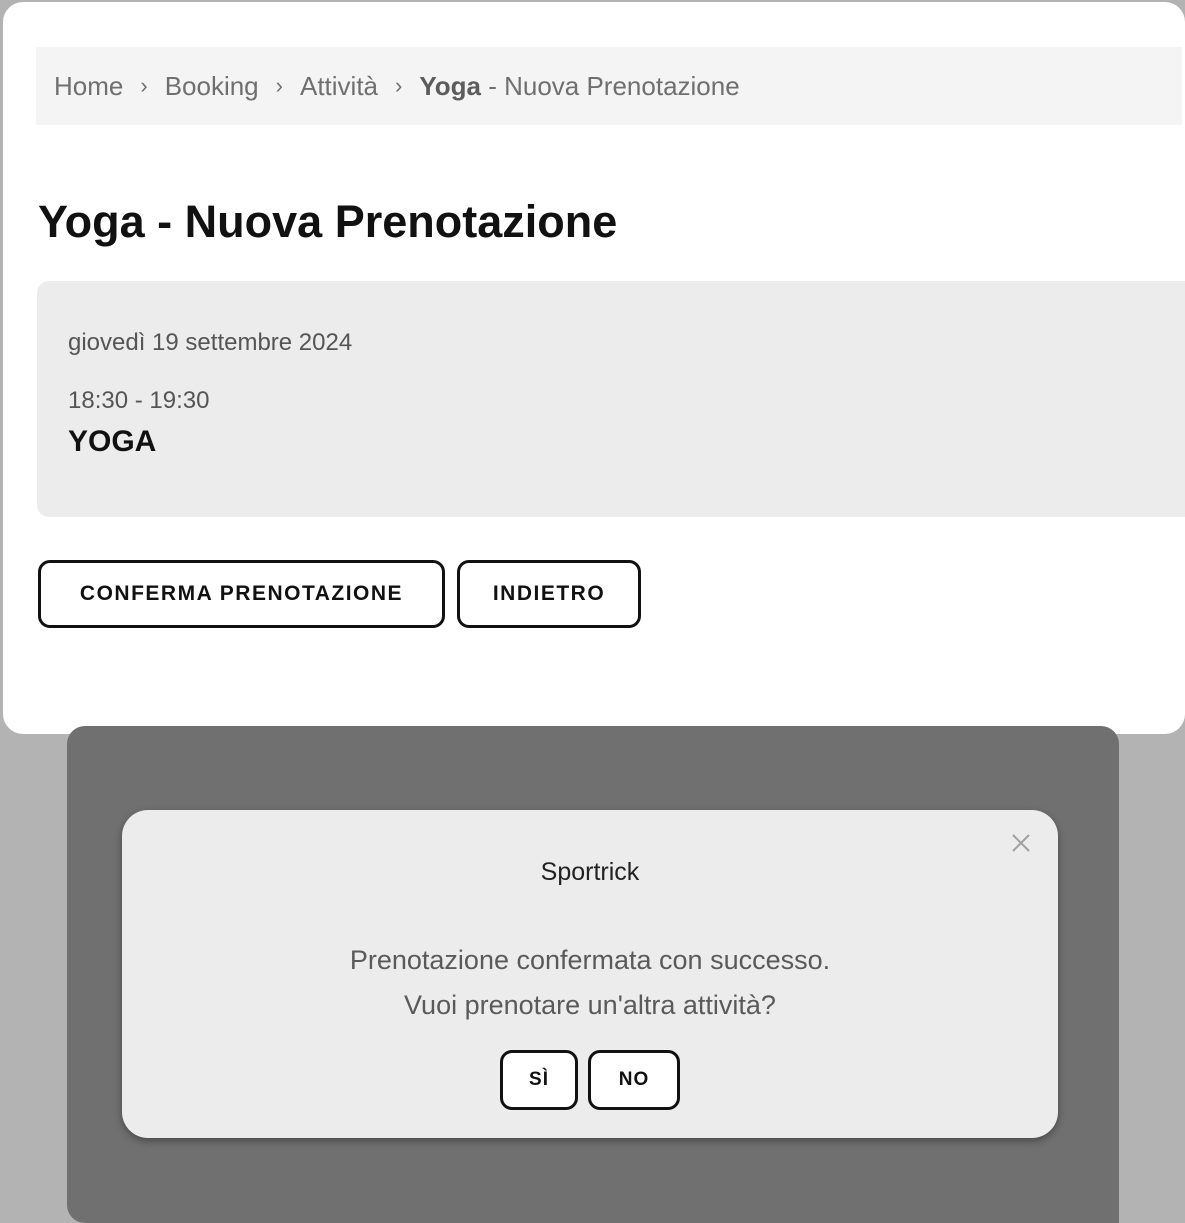 The height and width of the screenshot is (1223, 1185). I want to click on page-title: Yoga - Nuova Prenotazione, so click(328, 221).